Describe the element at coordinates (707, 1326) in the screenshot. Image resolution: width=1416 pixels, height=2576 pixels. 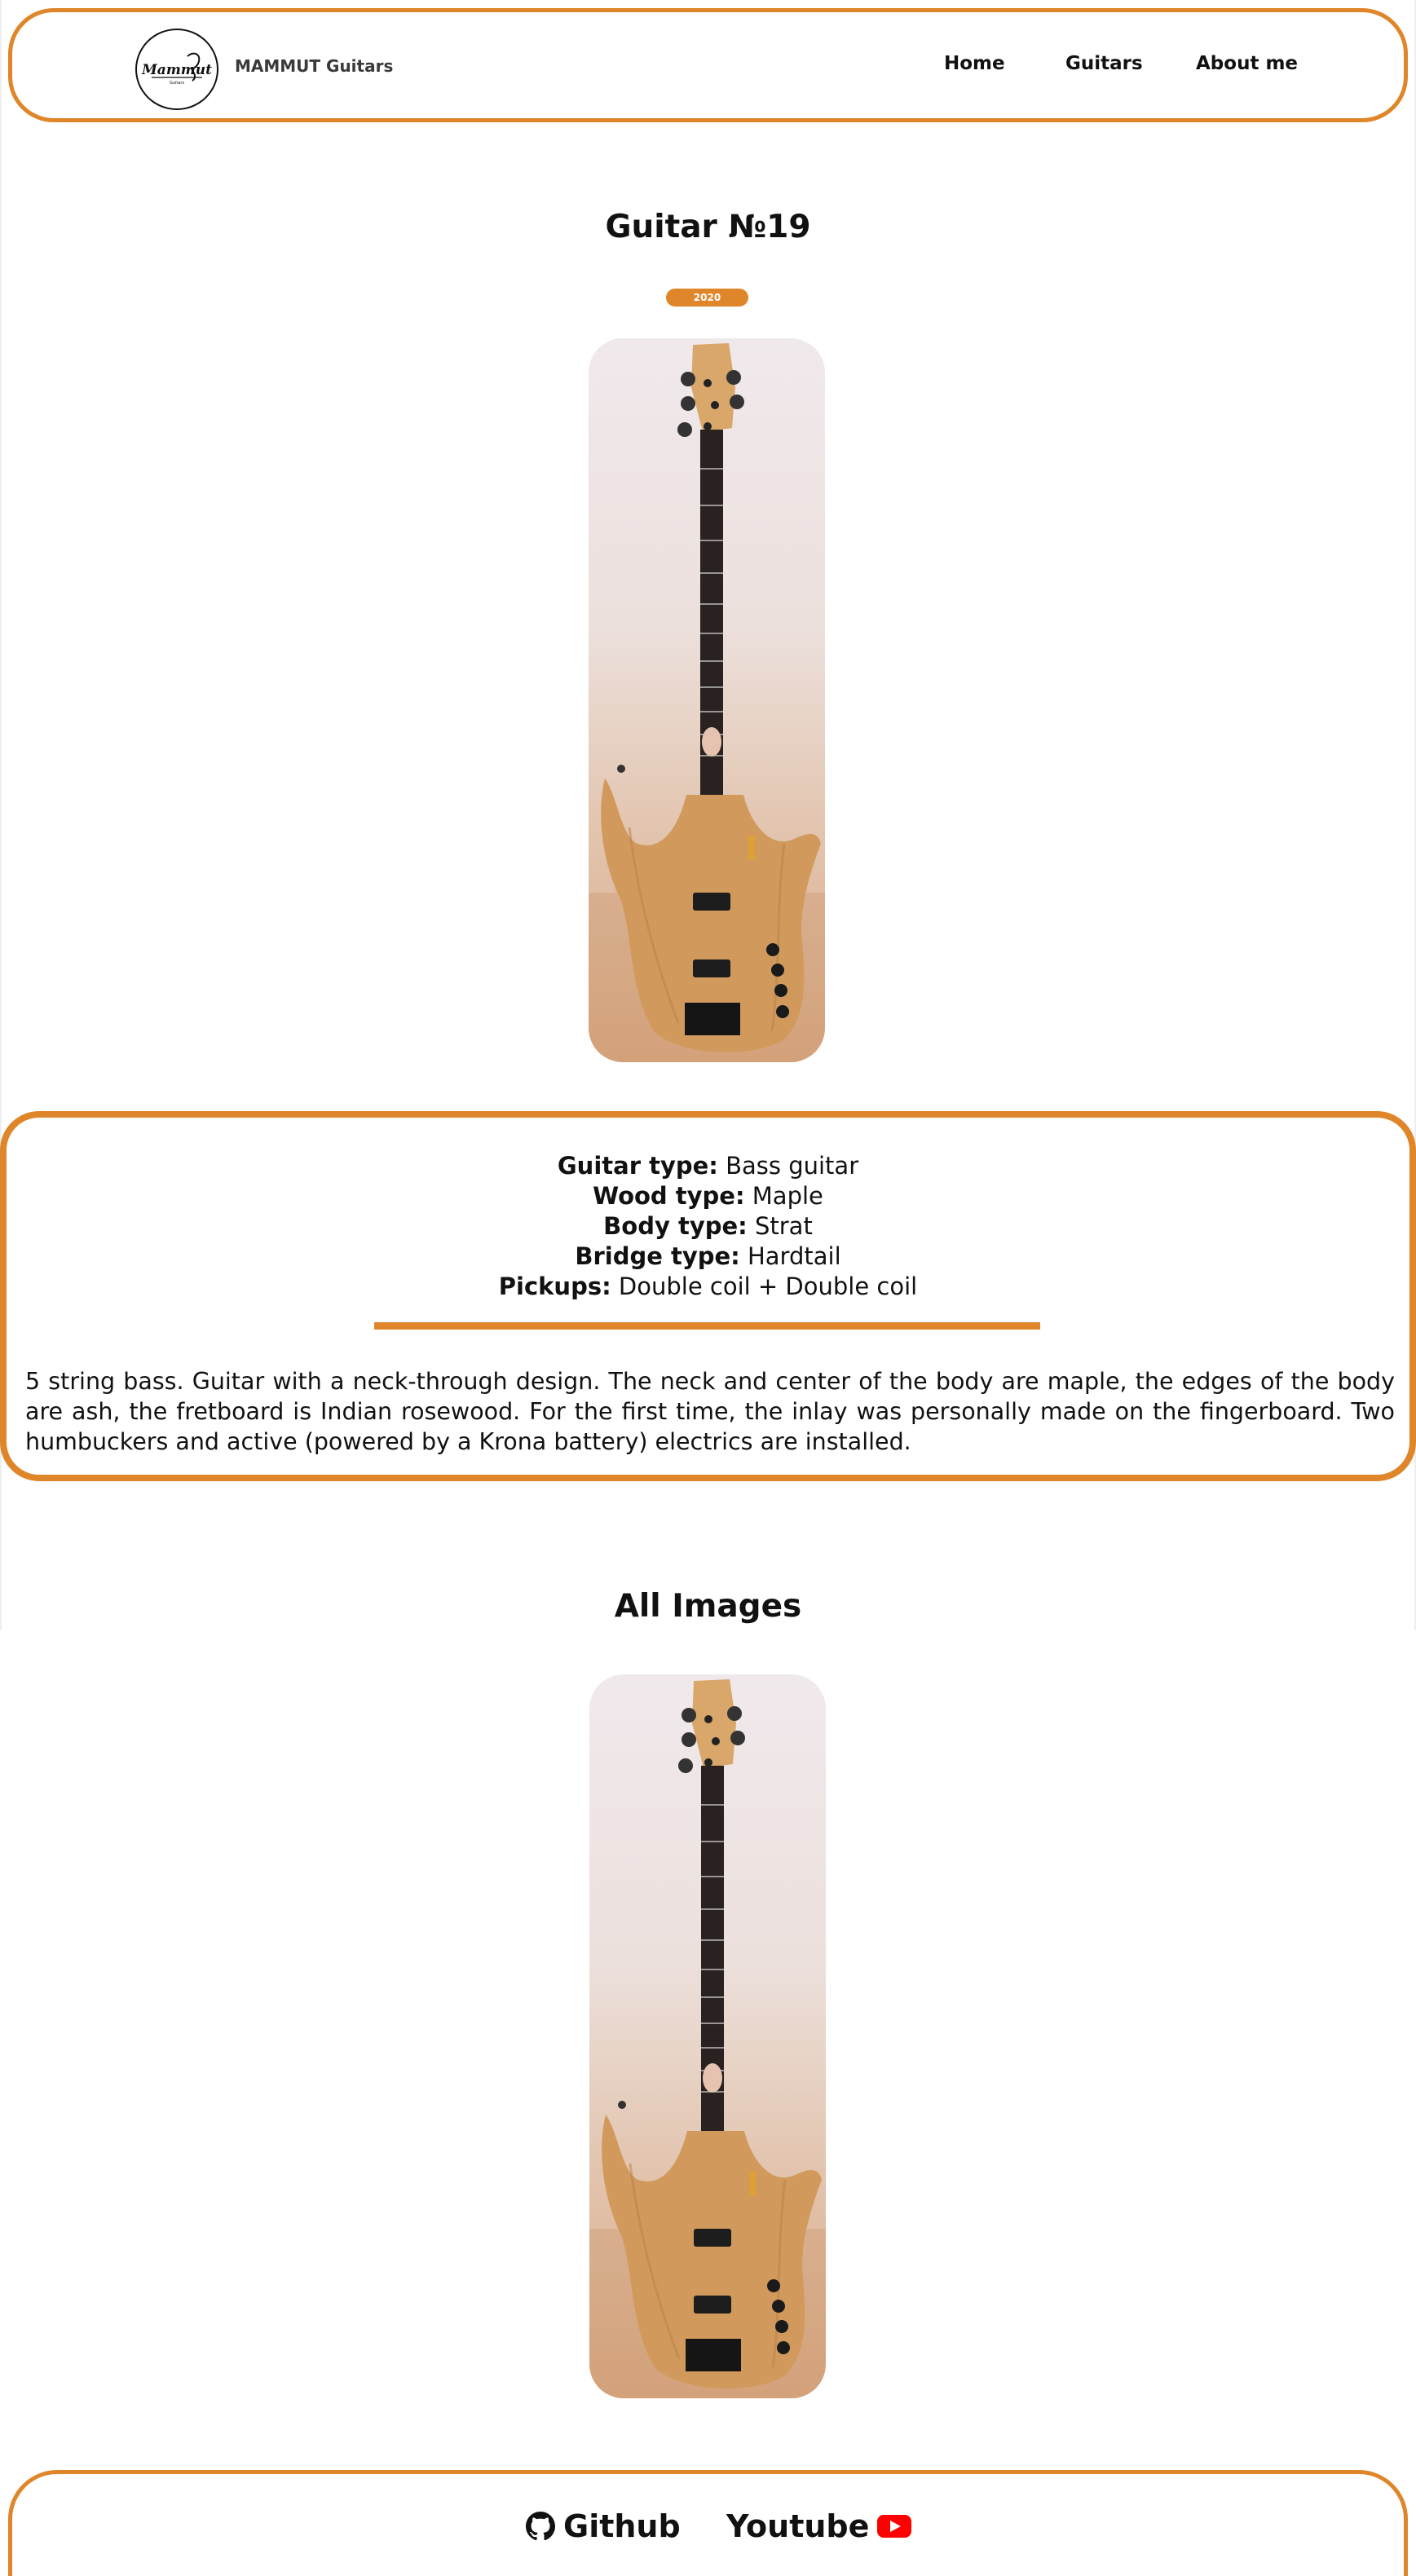
I see `divider` at that location.